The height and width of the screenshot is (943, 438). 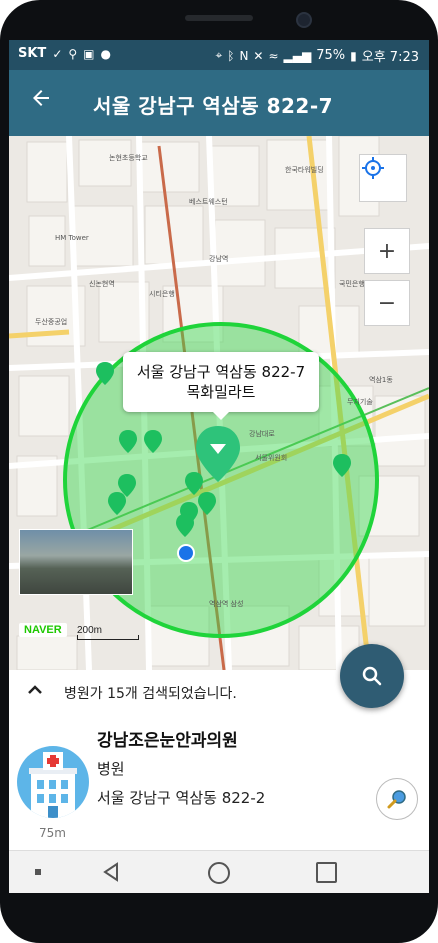 I want to click on status-right: ⌖ ᛒ N ✕ ≈ ▂▄▆ 75% ▮ 오후 7:23, so click(x=317, y=55).